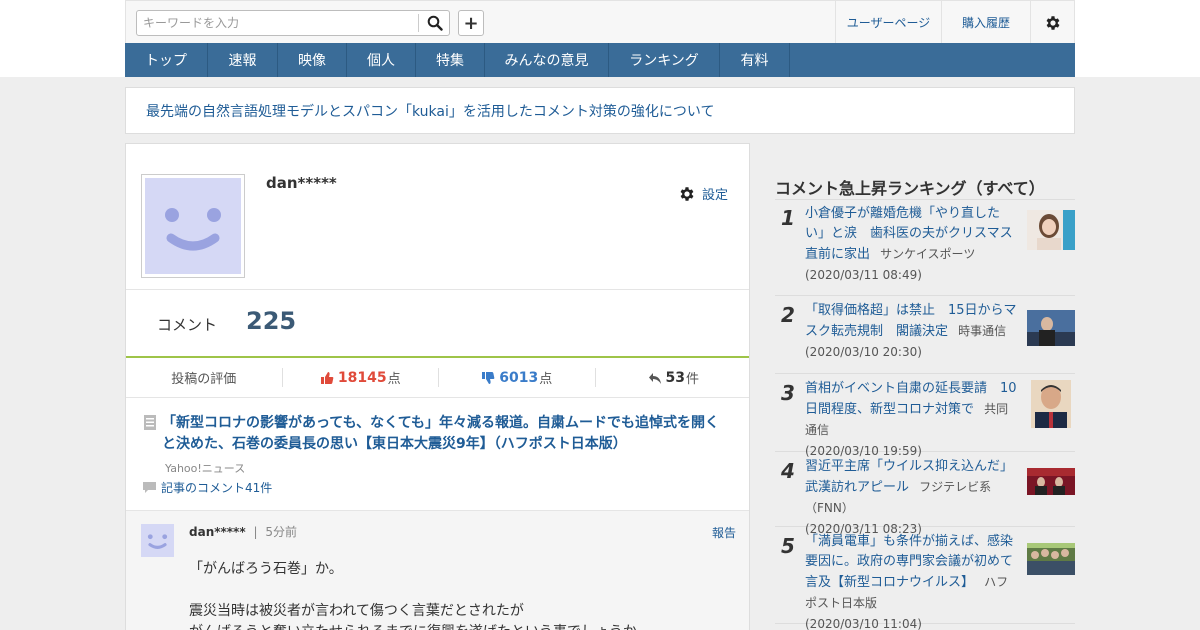 This screenshot has width=1200, height=630. I want to click on replies-stat: 53 件, so click(673, 377).